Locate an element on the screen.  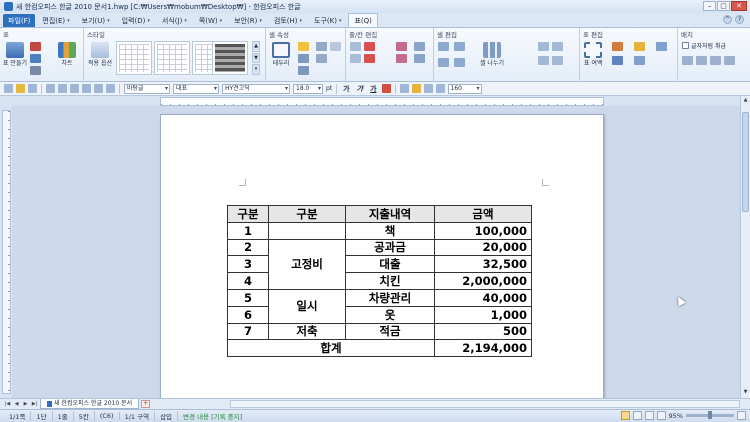
row-below-icon is located at coordinates (401, 58).